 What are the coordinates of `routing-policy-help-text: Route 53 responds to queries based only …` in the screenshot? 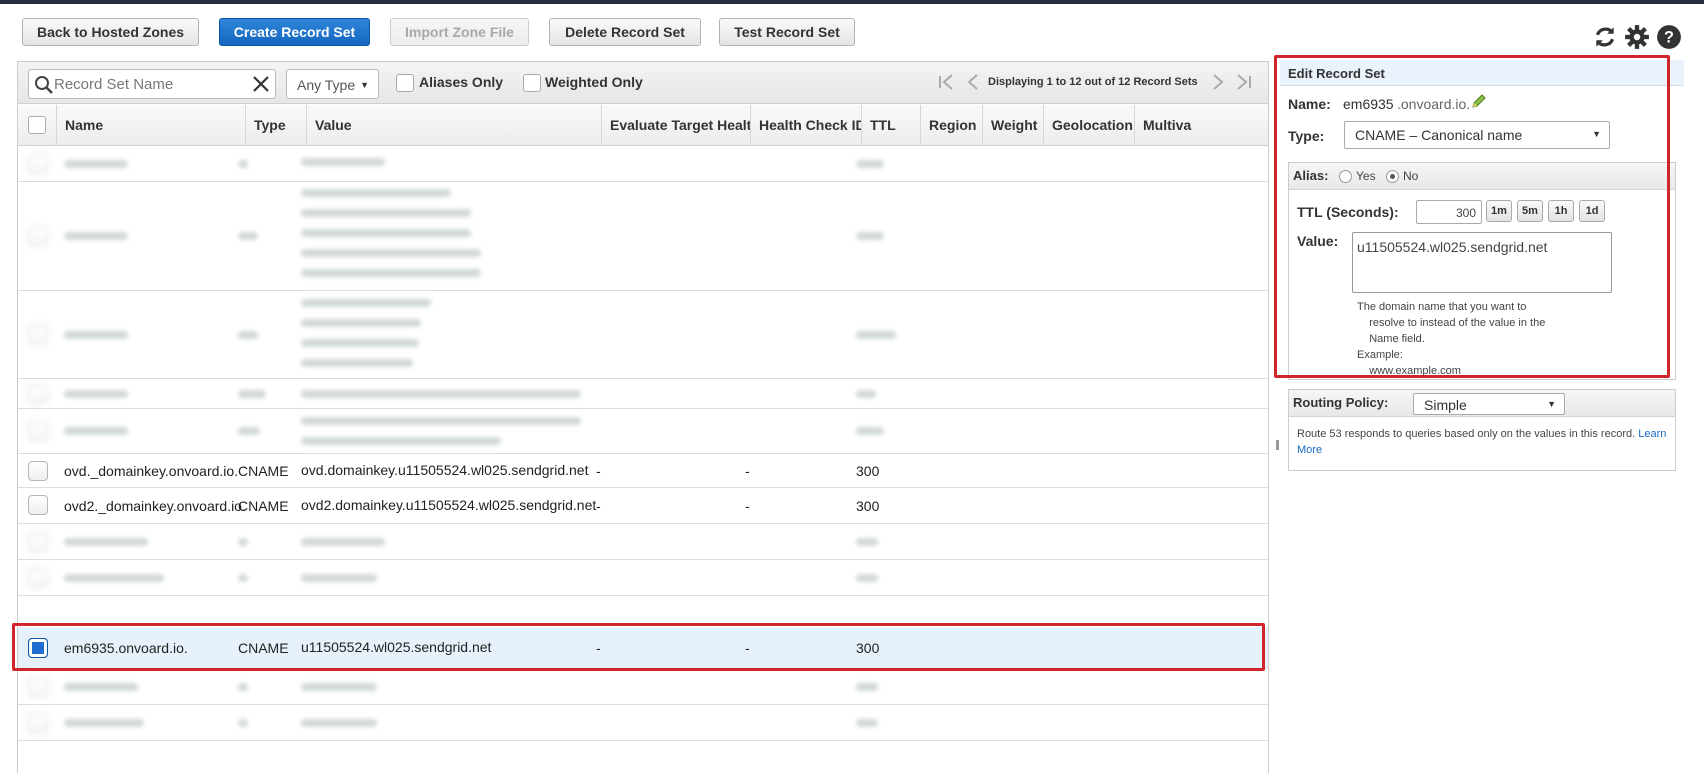 It's located at (1466, 434).